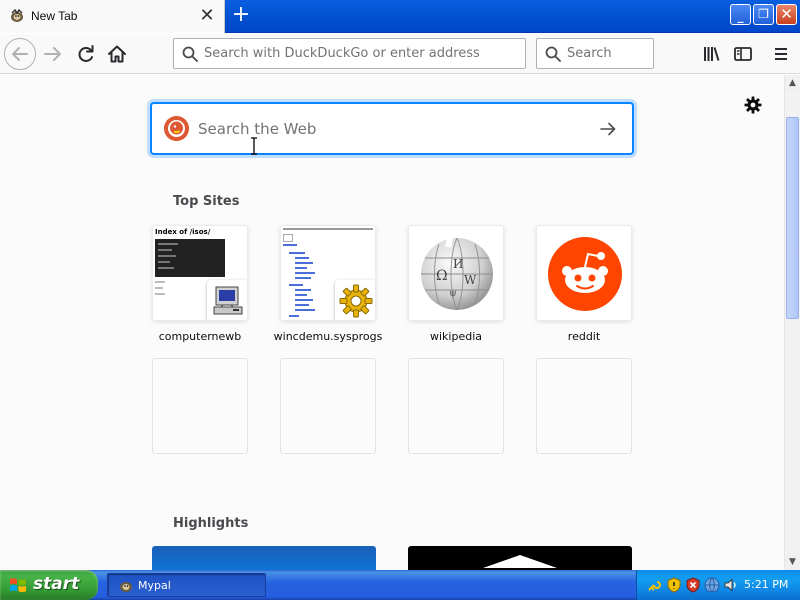  I want to click on sidebar-button, so click(743, 54).